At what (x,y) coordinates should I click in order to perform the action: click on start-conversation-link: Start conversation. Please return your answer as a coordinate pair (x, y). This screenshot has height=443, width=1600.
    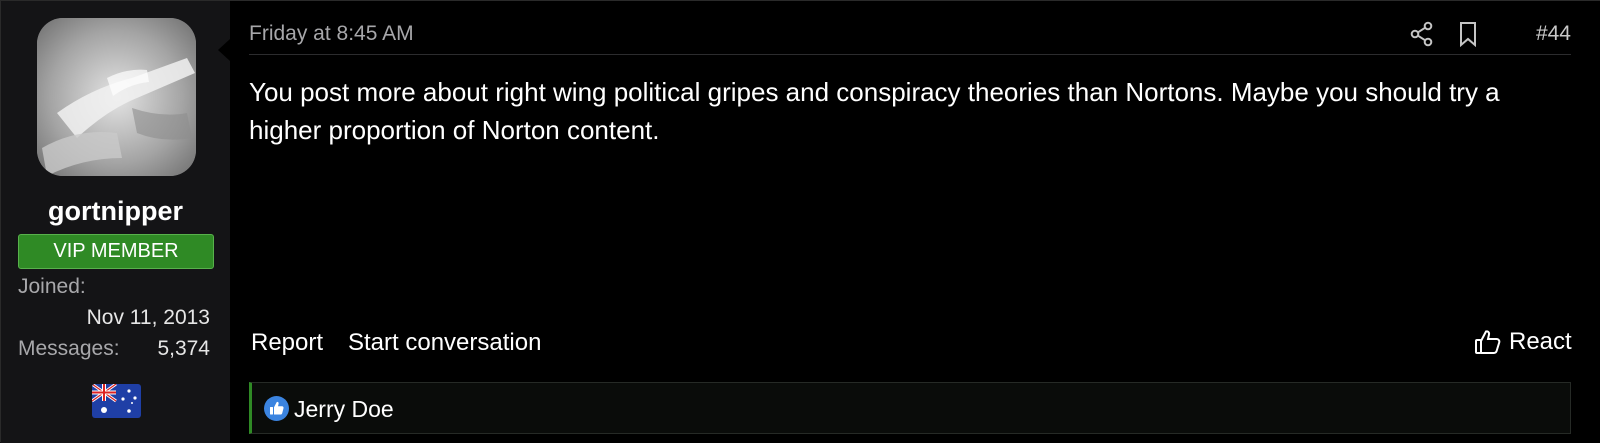
    Looking at the image, I should click on (444, 343).